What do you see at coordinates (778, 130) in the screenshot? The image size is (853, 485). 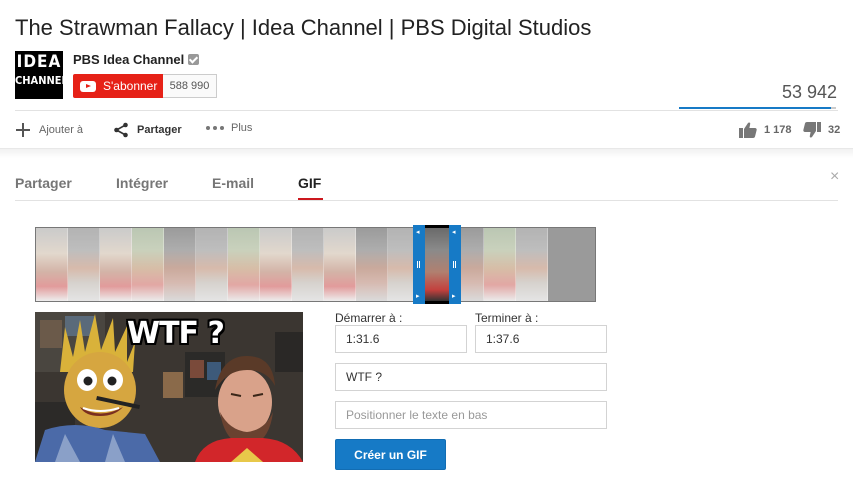 I see `like-count: 1 178` at bounding box center [778, 130].